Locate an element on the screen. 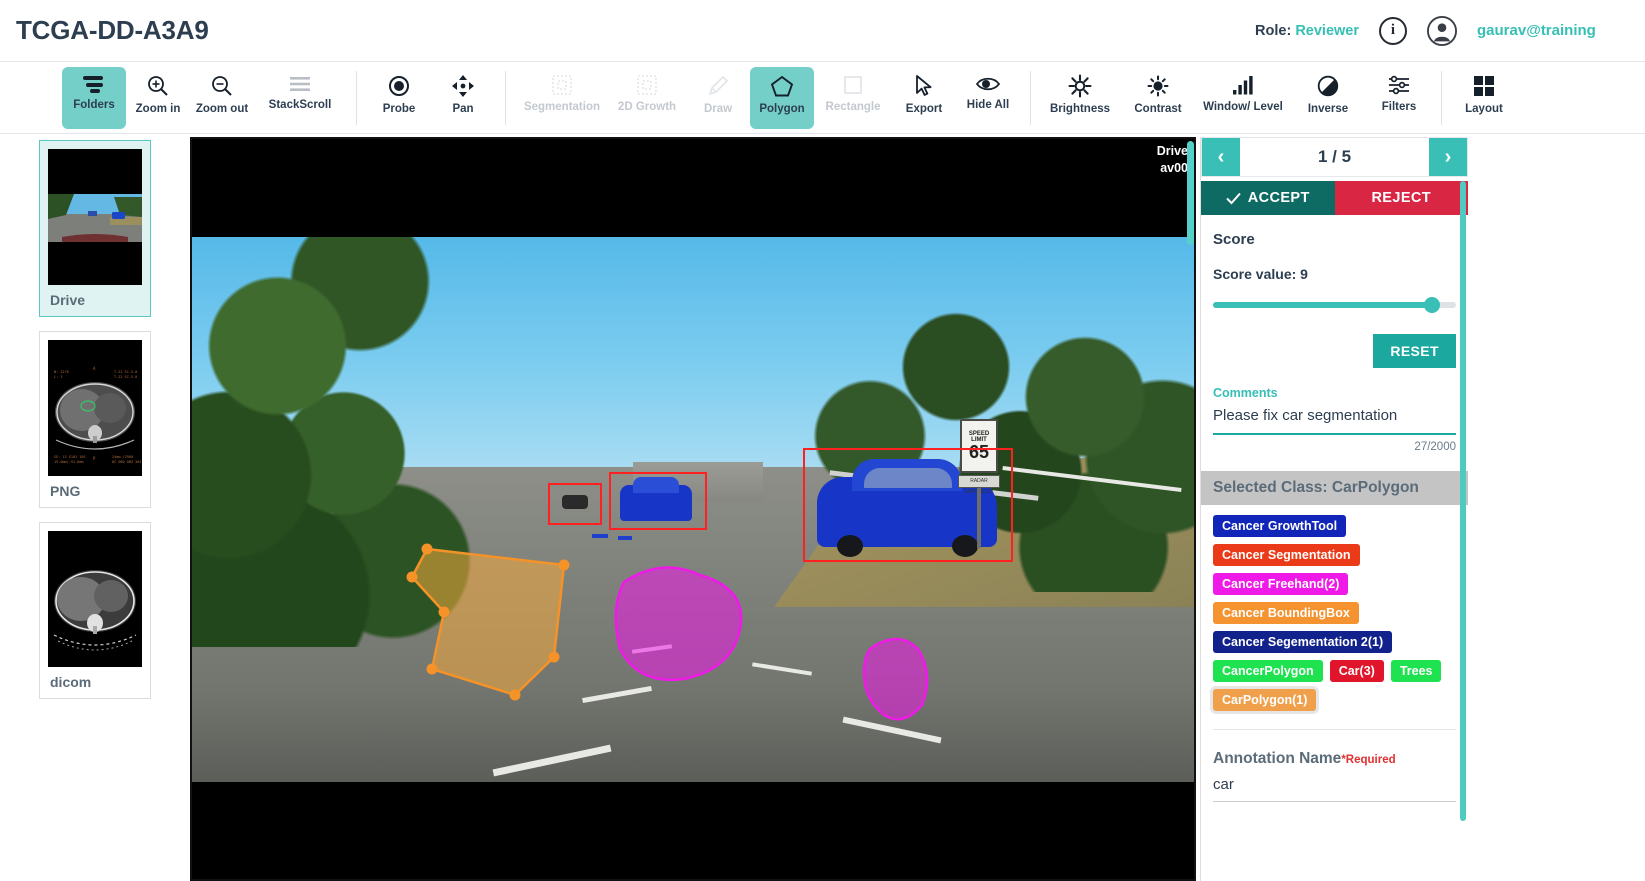 The height and width of the screenshot is (881, 1645). reset-row: RESET is located at coordinates (1334, 351).